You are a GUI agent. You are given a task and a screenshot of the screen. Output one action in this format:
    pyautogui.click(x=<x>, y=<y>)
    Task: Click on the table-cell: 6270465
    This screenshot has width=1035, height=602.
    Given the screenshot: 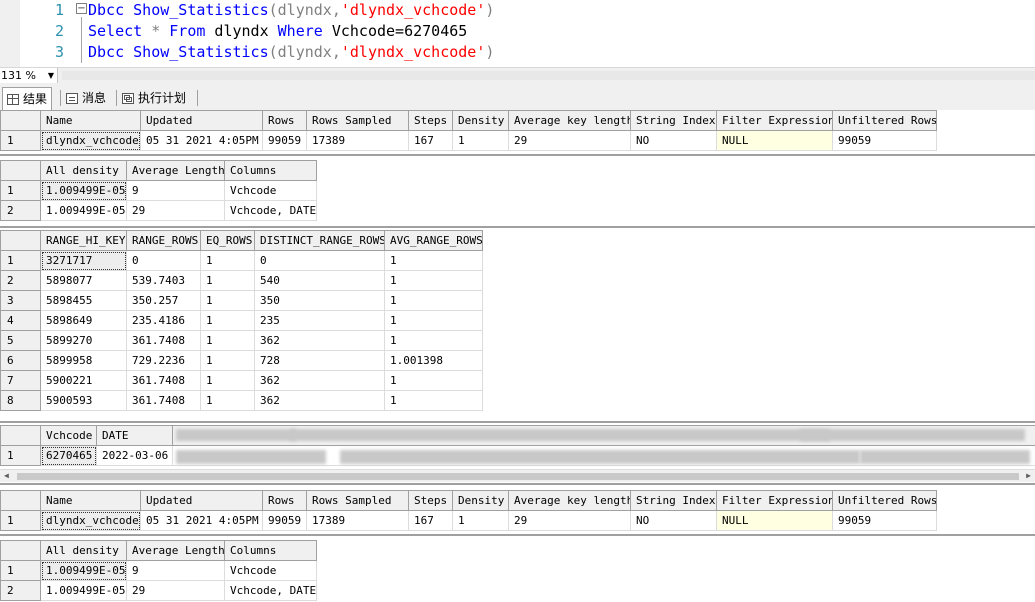 What is the action you would take?
    pyautogui.click(x=68, y=455)
    